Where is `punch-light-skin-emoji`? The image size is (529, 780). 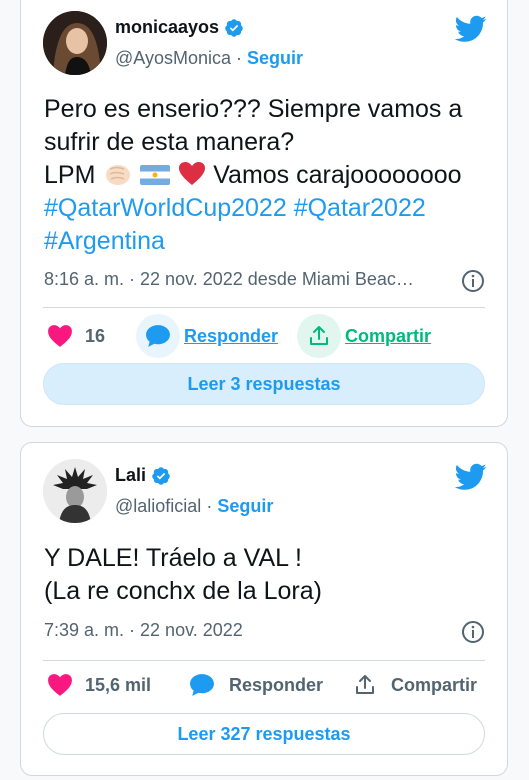 punch-light-skin-emoji is located at coordinates (118, 175).